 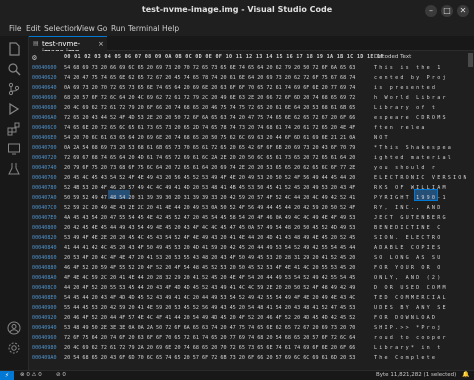 What do you see at coordinates (61, 375) in the screenshot?
I see `ports-count: ⊘ 0` at bounding box center [61, 375].